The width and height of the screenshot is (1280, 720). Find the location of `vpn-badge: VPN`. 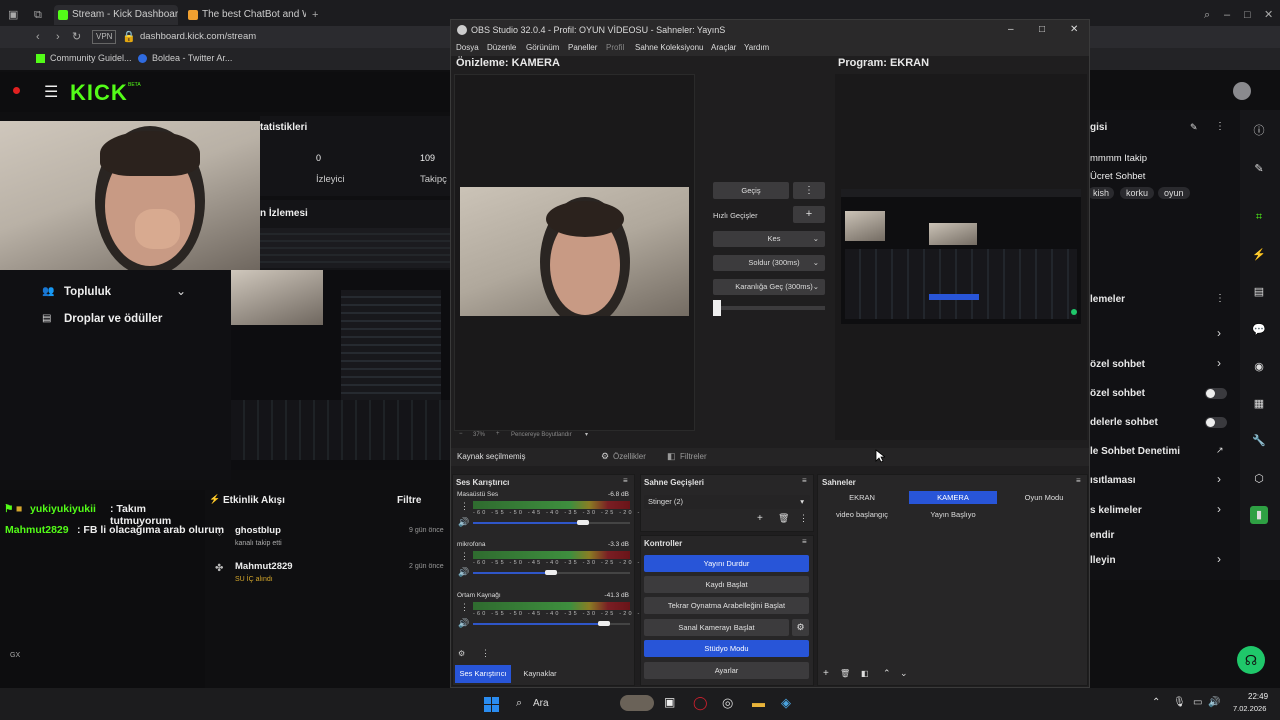

vpn-badge: VPN is located at coordinates (104, 37).